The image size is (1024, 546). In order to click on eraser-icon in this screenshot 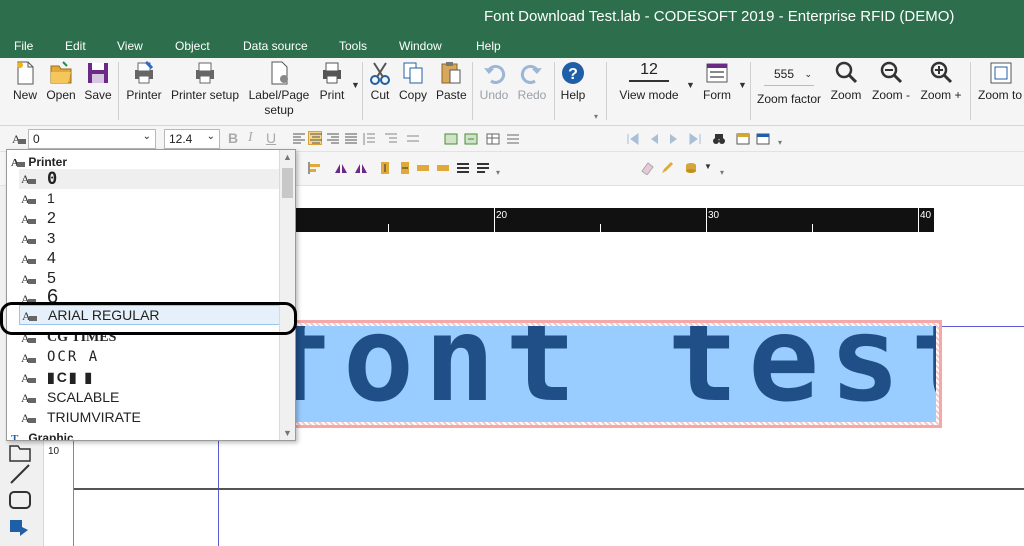, I will do `click(647, 168)`.